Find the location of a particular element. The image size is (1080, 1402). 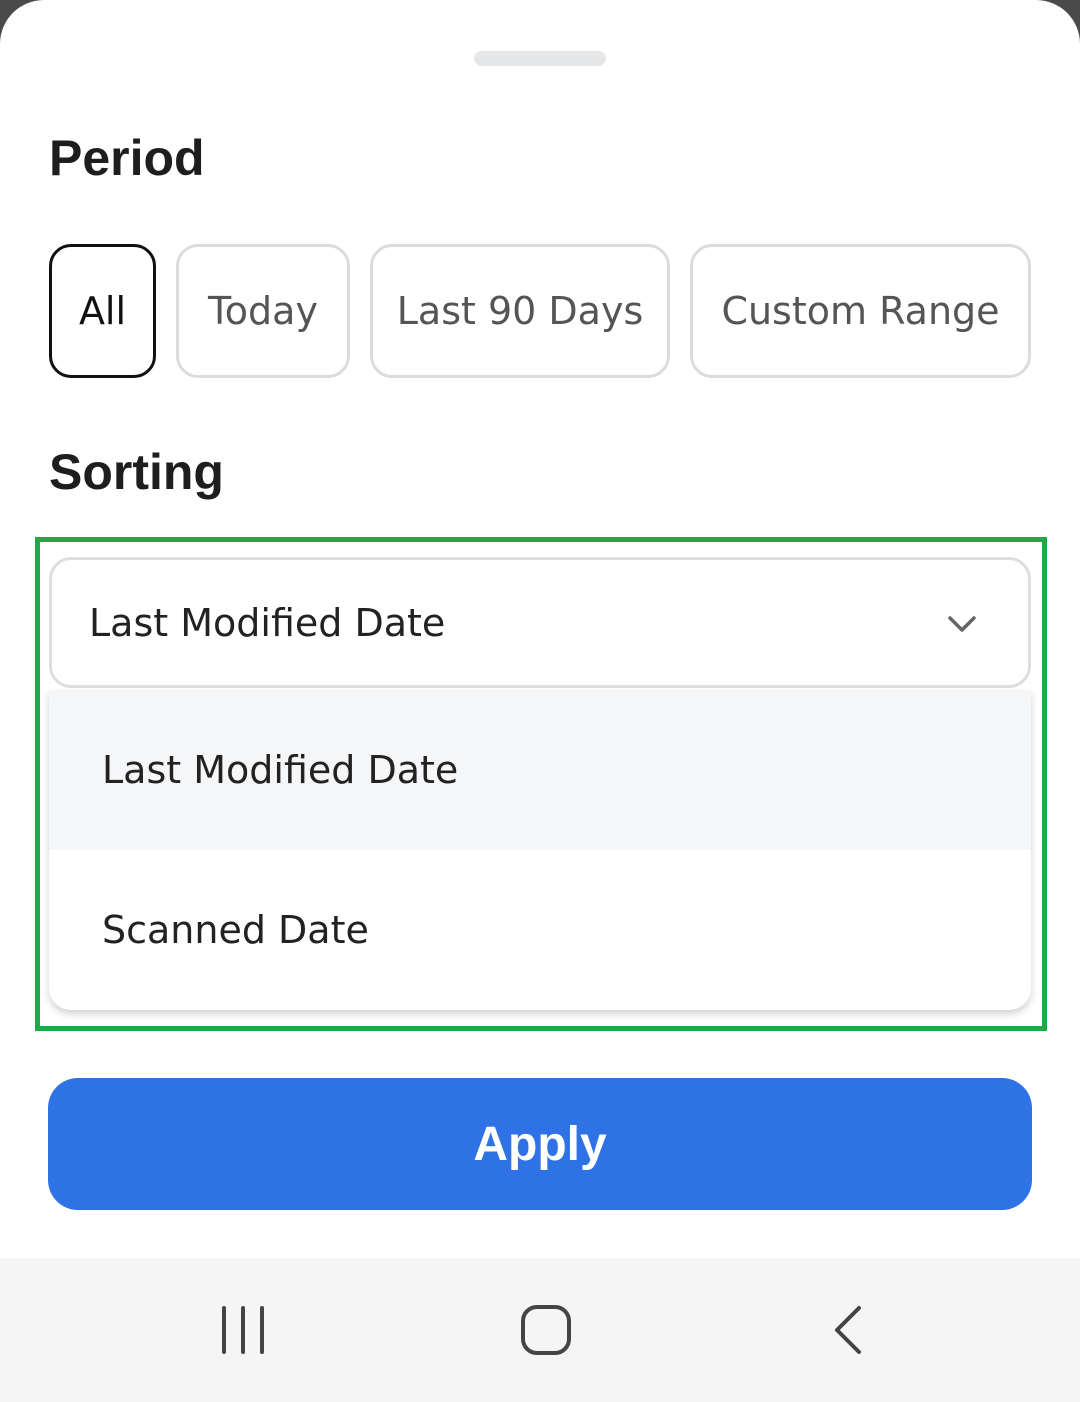

apply-button: Apply is located at coordinates (540, 1144).